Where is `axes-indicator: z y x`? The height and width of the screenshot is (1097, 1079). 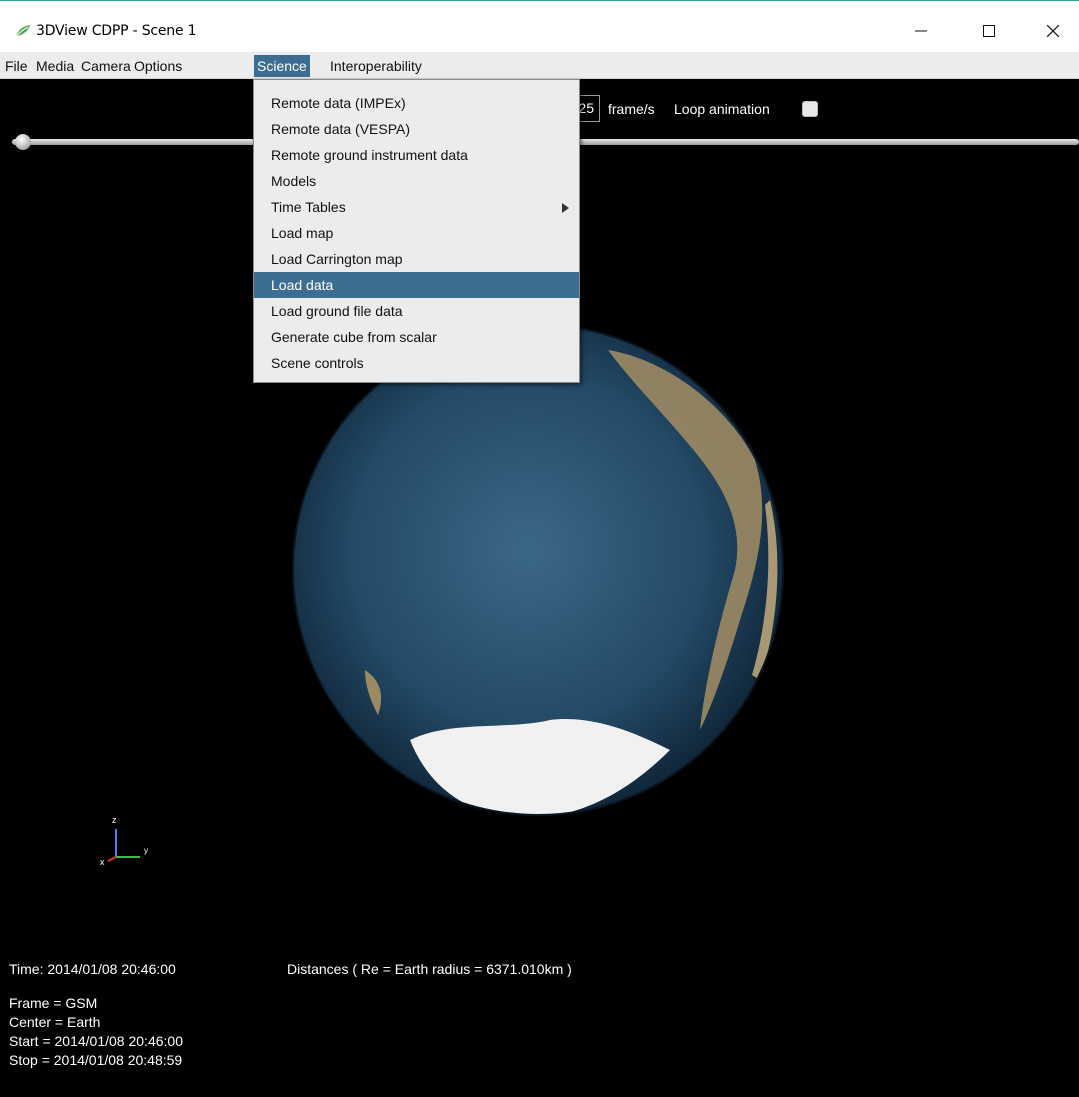 axes-indicator: z y x is located at coordinates (124, 841).